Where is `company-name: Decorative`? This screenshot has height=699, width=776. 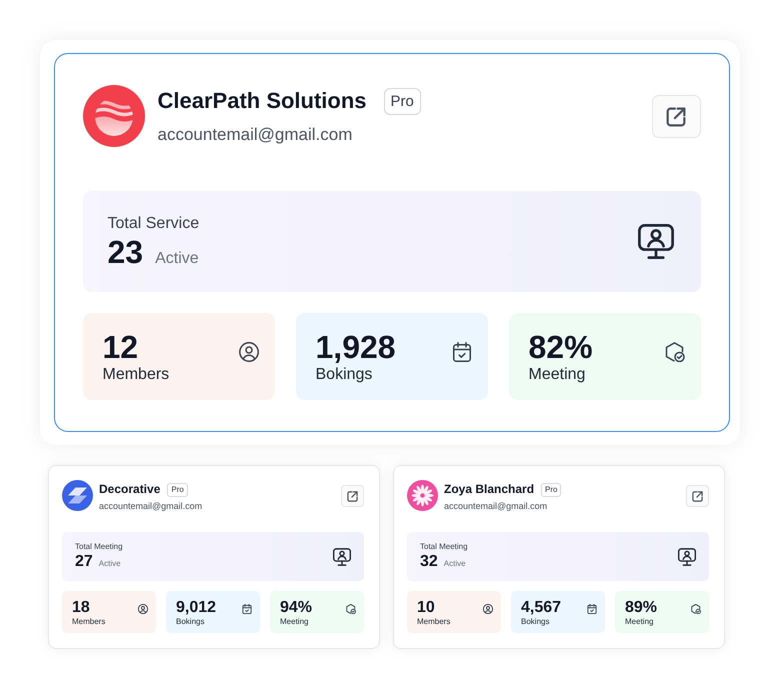
company-name: Decorative is located at coordinates (129, 489).